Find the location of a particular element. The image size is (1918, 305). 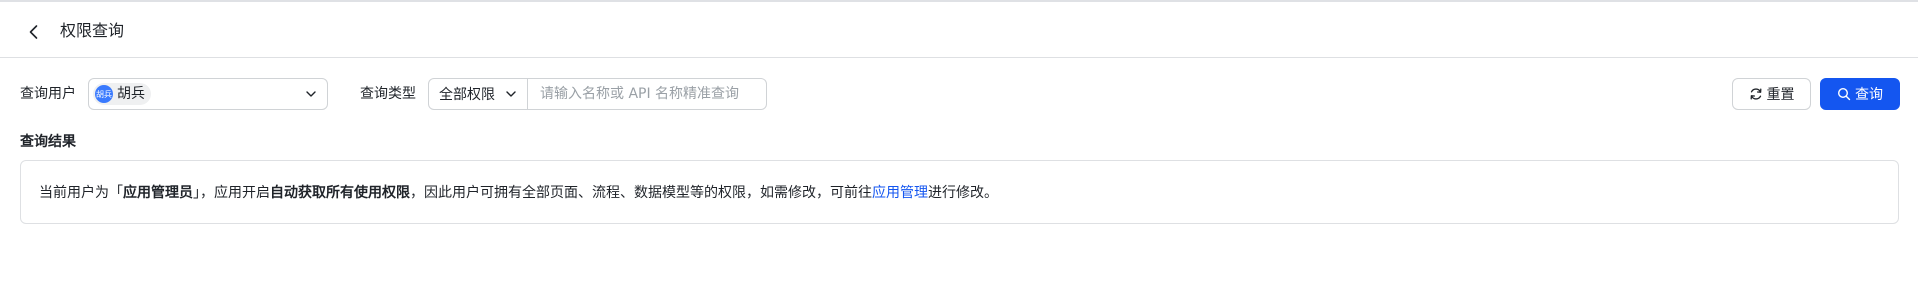

search-input is located at coordinates (647, 94).